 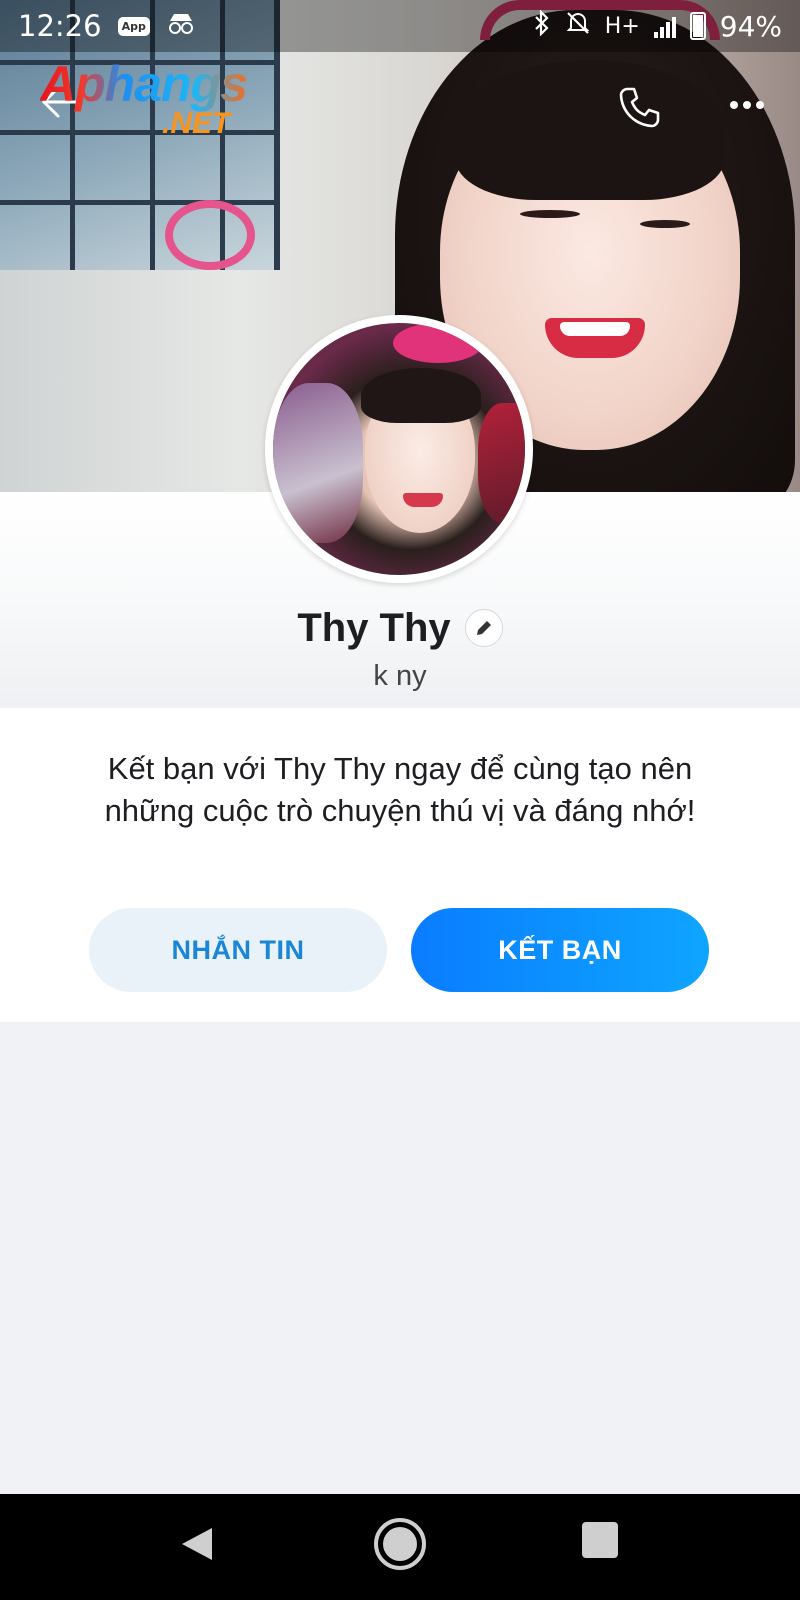 I want to click on avatar-bangs, so click(x=421, y=395).